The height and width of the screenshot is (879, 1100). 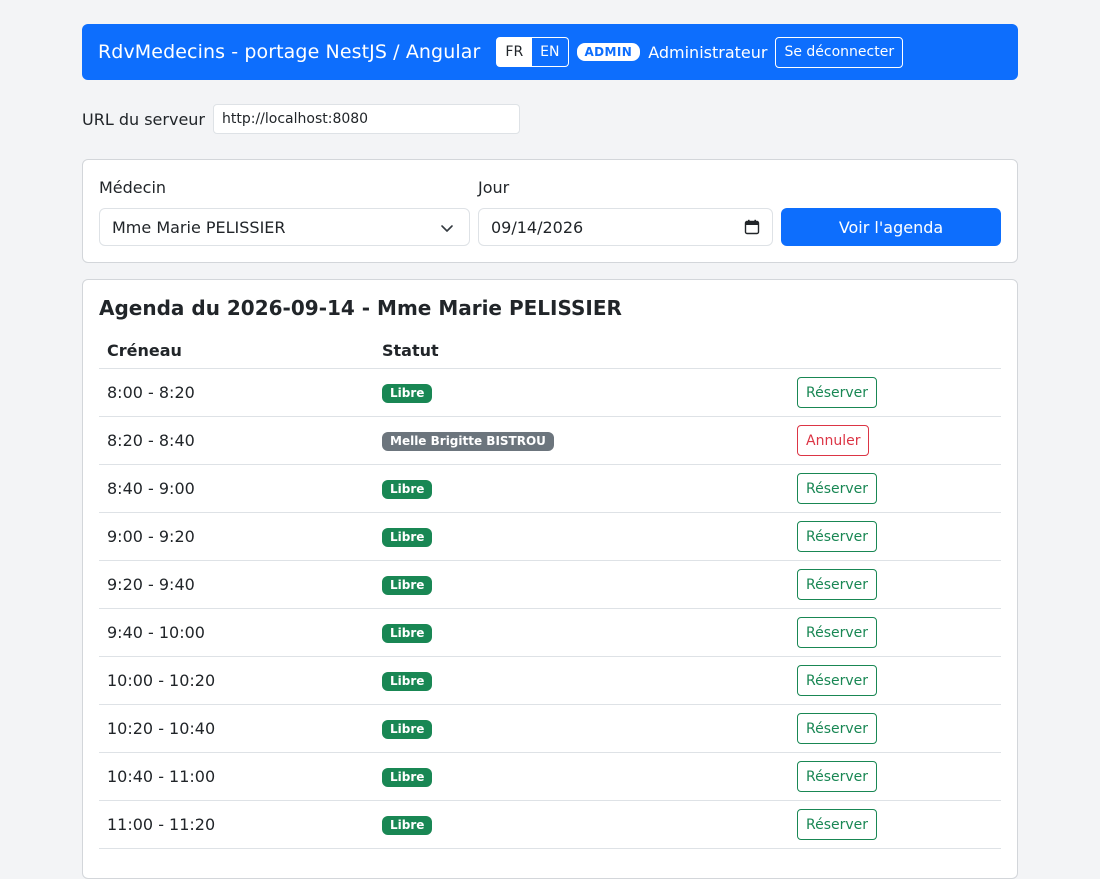 I want to click on table-row: 10:00 - 10:20 Libre Réserver, so click(x=550, y=680).